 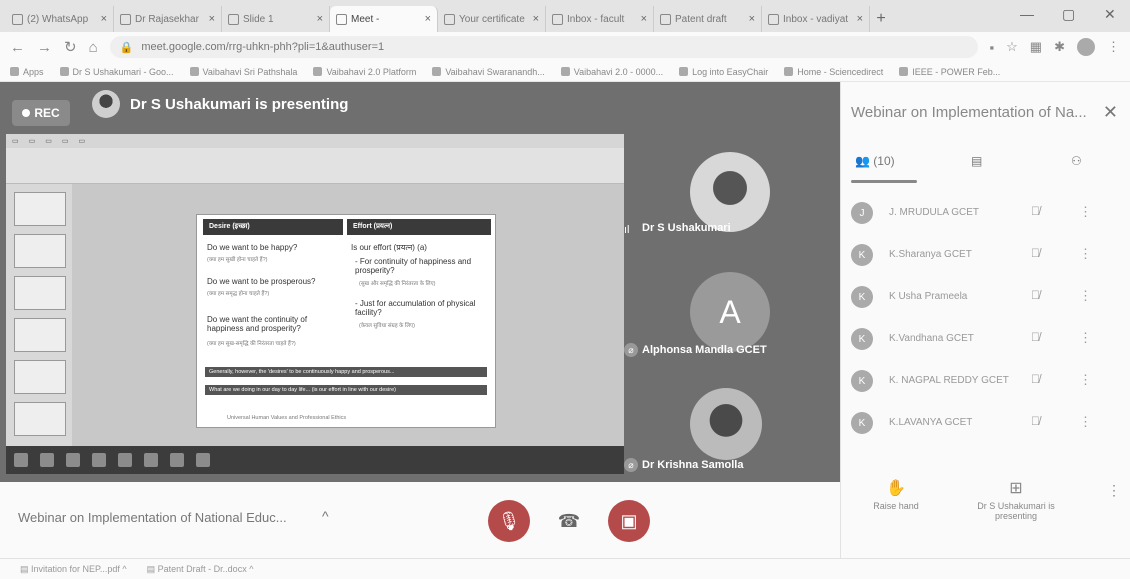 What do you see at coordinates (992, 47) in the screenshot?
I see `camera-icon: ▪` at bounding box center [992, 47].